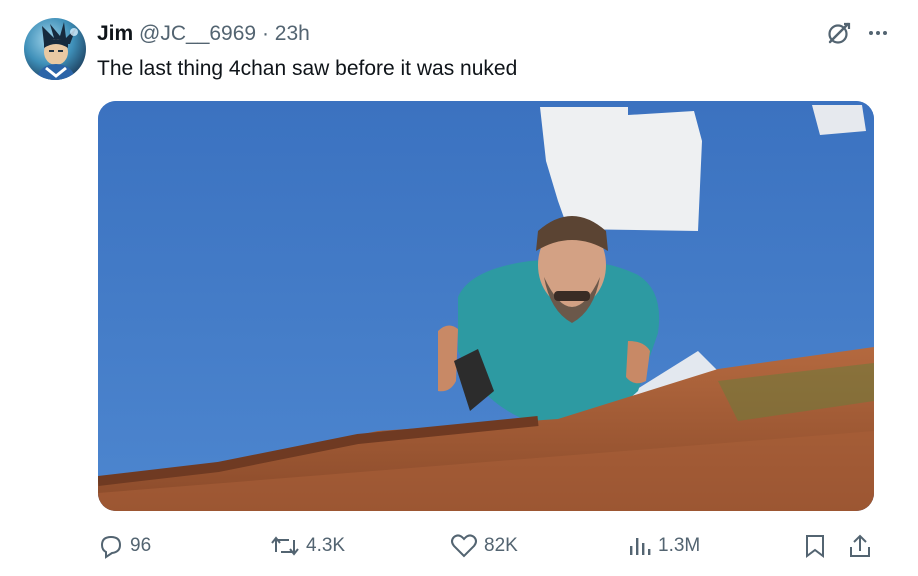 The height and width of the screenshot is (576, 918). Describe the element at coordinates (501, 545) in the screenshot. I see `like-count: 82K` at that location.